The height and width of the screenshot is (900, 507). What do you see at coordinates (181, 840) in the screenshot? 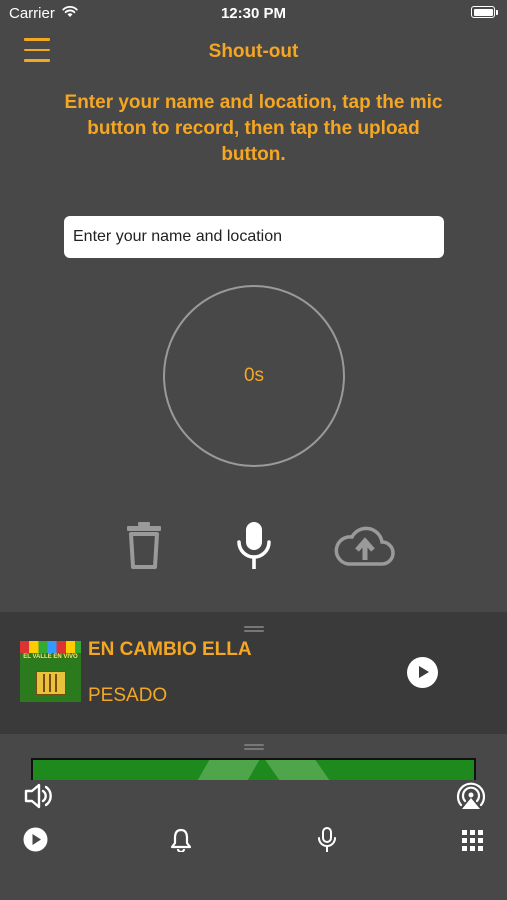
I see `bell-icon` at bounding box center [181, 840].